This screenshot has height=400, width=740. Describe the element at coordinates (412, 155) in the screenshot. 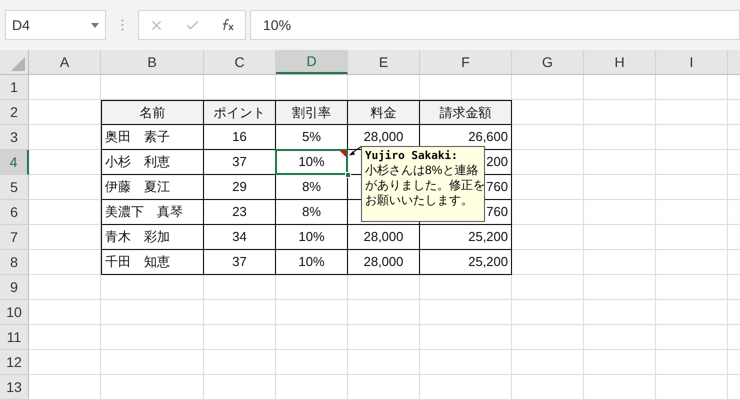

I see `comment-author: Yujiro Sakaki:` at that location.